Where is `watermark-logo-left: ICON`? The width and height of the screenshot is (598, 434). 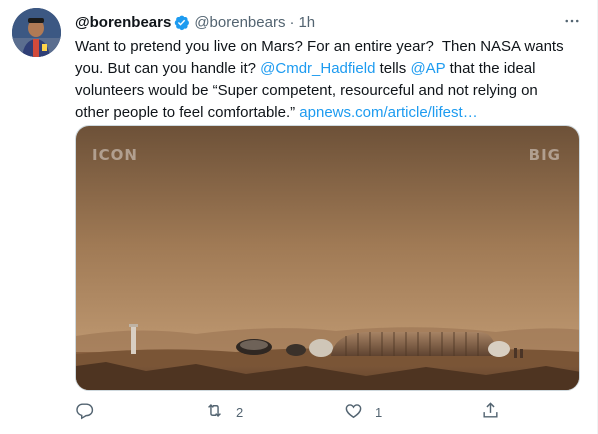 watermark-logo-left: ICON is located at coordinates (115, 155).